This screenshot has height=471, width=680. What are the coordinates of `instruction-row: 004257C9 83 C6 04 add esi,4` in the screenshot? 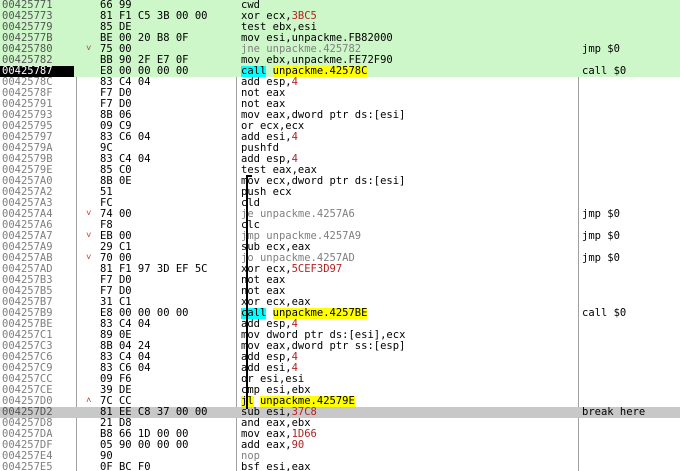 It's located at (340, 368).